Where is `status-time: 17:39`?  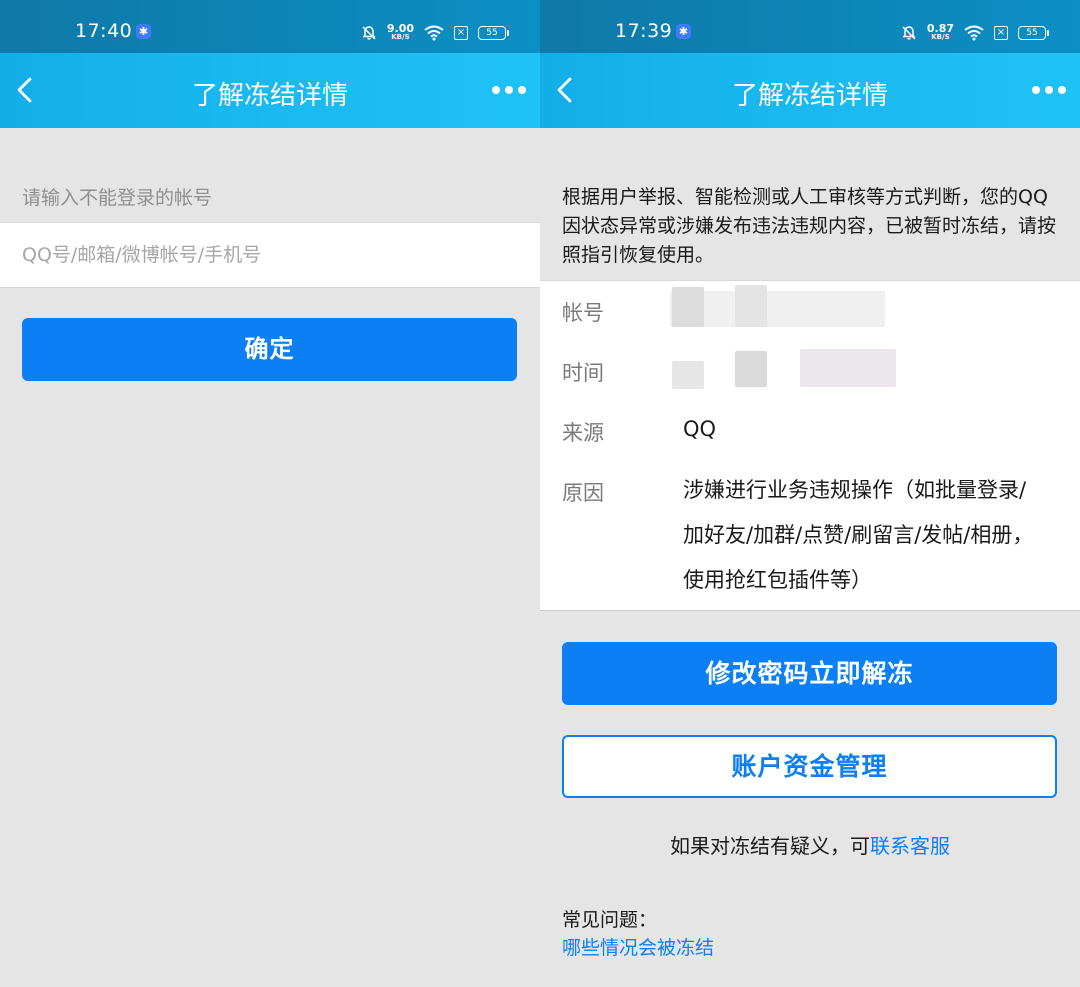 status-time: 17:39 is located at coordinates (644, 31).